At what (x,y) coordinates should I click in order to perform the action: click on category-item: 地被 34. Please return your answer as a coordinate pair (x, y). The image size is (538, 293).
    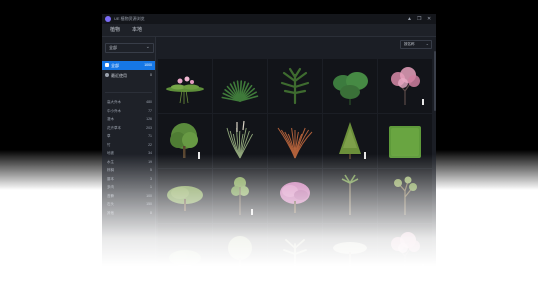
    Looking at the image, I should click on (128, 154).